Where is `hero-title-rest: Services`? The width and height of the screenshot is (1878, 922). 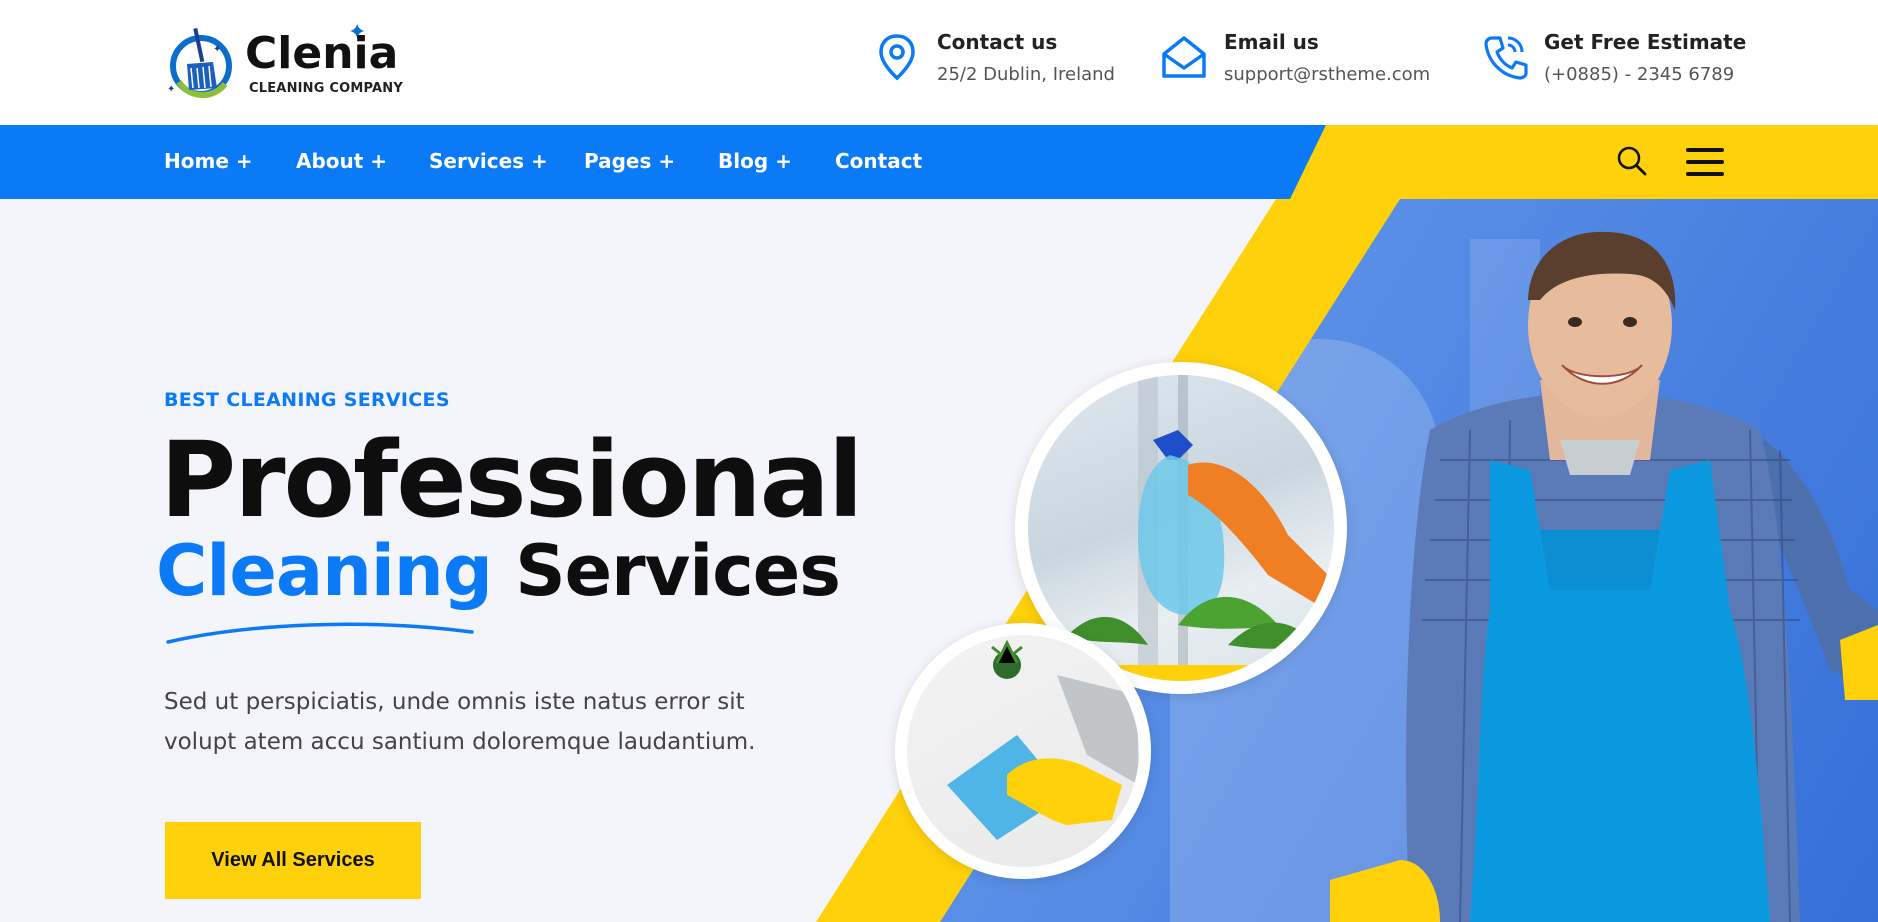 hero-title-rest: Services is located at coordinates (678, 571).